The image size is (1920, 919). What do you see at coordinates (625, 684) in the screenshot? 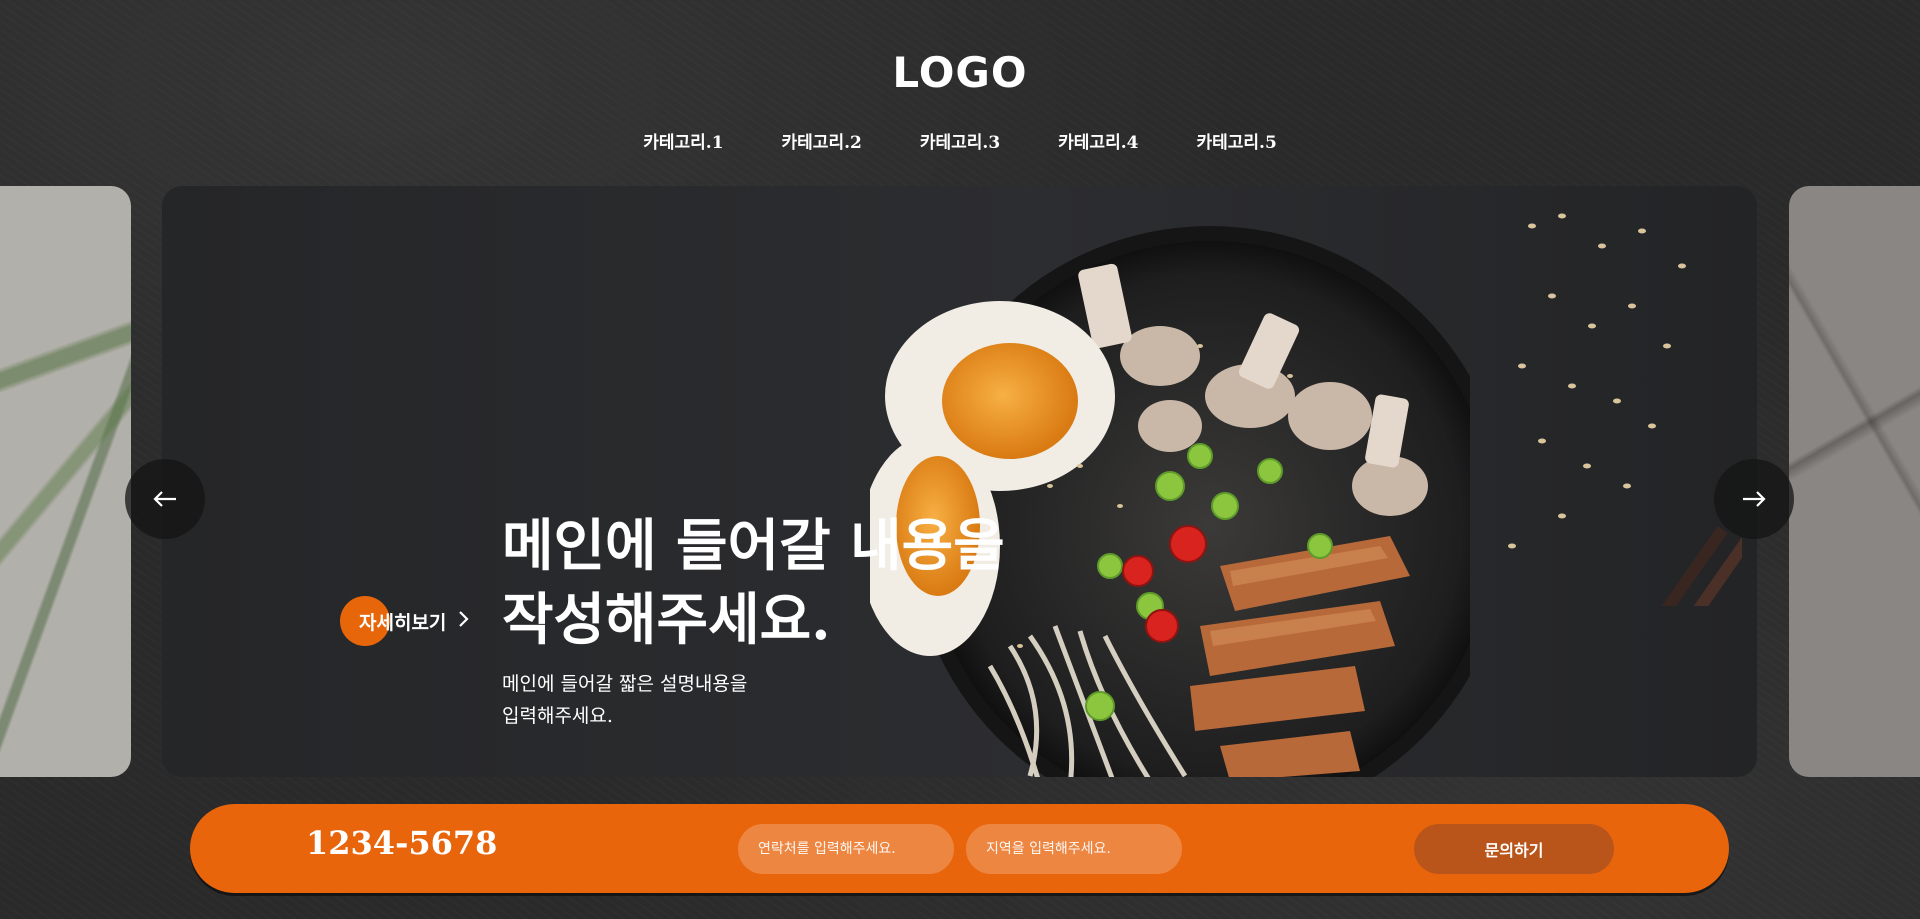
I see `hero-description-line-1: 메인에 들어갈 짧은 설명내용을` at bounding box center [625, 684].